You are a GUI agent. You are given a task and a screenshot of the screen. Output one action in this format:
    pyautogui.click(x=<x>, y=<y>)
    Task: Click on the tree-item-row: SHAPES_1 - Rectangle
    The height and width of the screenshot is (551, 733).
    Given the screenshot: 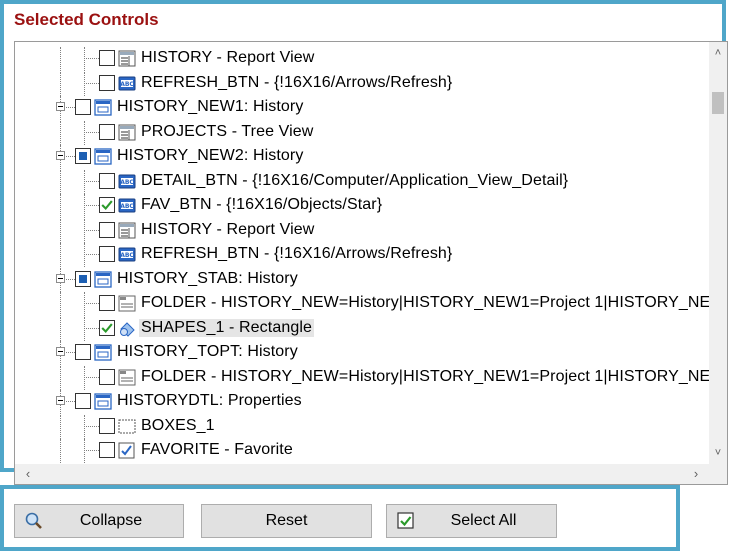 What is the action you would take?
    pyautogui.click(x=360, y=328)
    